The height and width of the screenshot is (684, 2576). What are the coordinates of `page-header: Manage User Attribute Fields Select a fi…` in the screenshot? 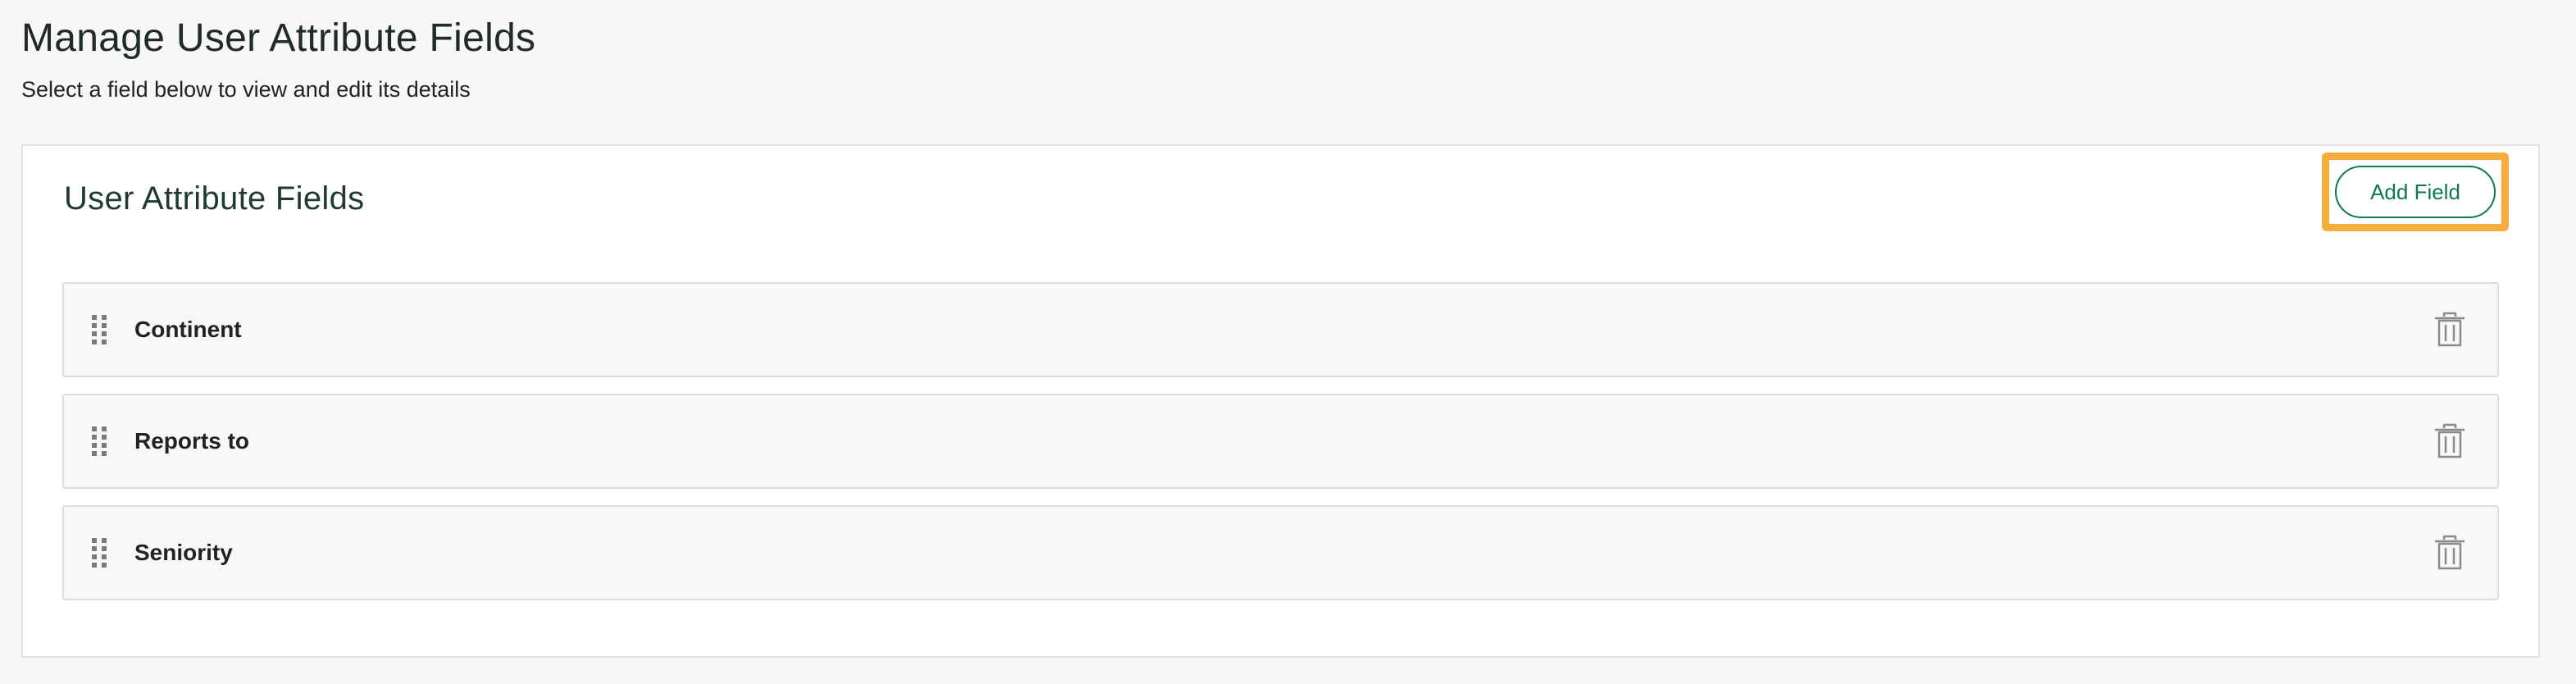 It's located at (278, 57).